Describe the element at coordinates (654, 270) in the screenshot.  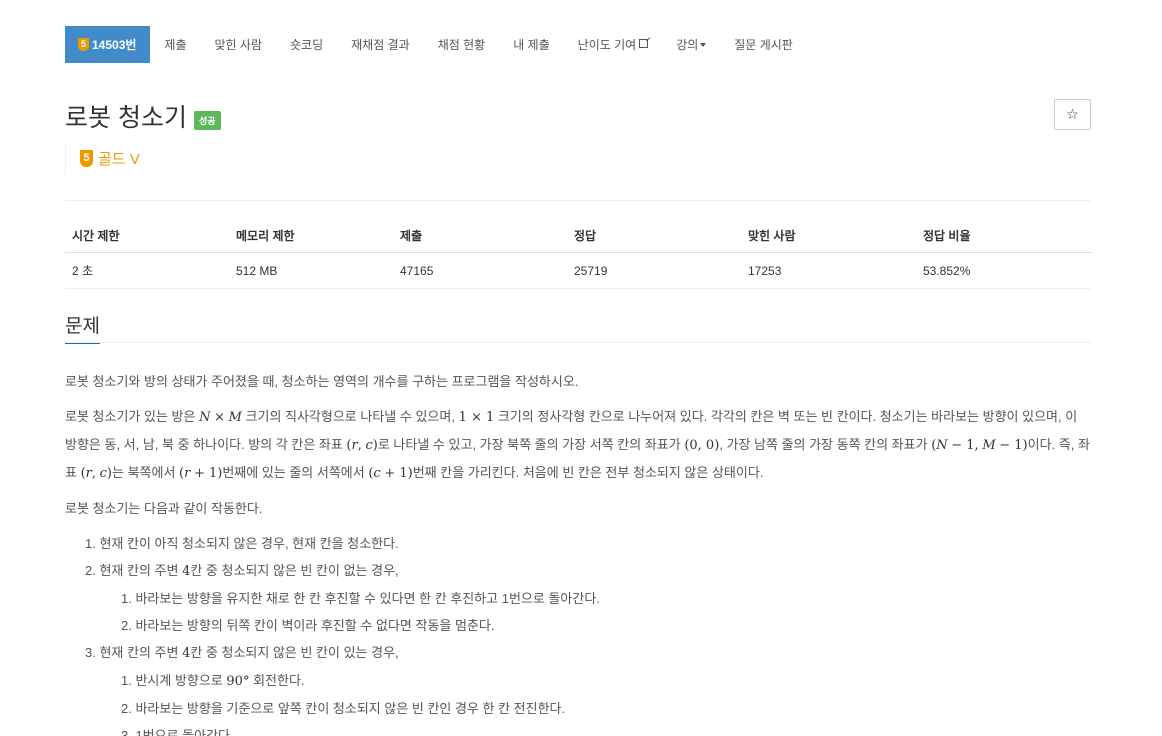
I see `accepted-value: 25719` at that location.